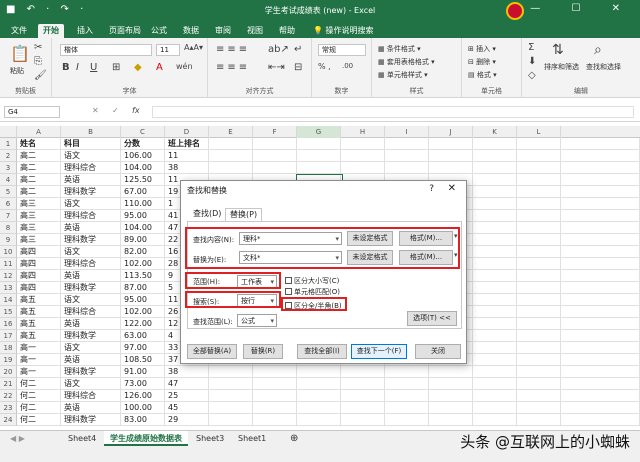 The height and width of the screenshot is (462, 640). Describe the element at coordinates (187, 372) in the screenshot. I see `table-cell: 38` at that location.